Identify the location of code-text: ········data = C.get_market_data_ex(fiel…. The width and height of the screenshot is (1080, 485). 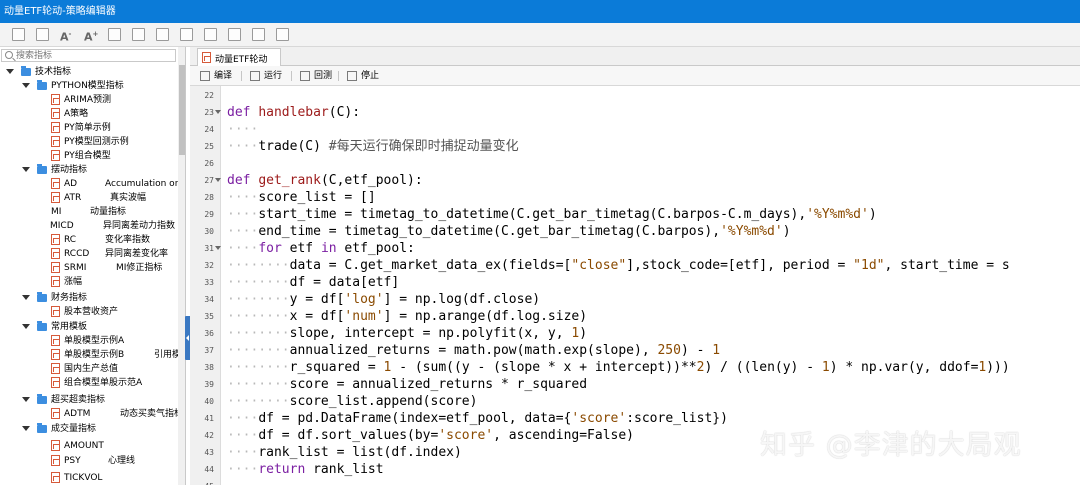
(618, 265).